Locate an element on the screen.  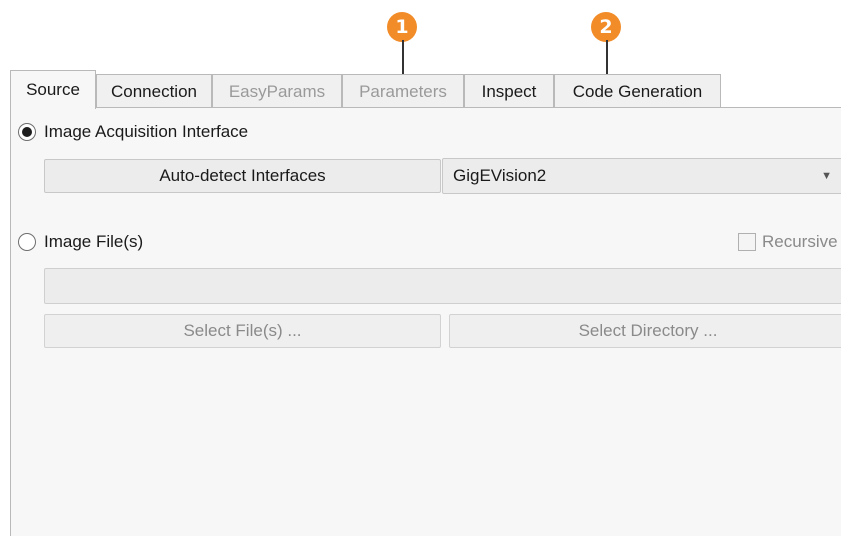
interface-select: GigEVision2 ▼ is located at coordinates (641, 176).